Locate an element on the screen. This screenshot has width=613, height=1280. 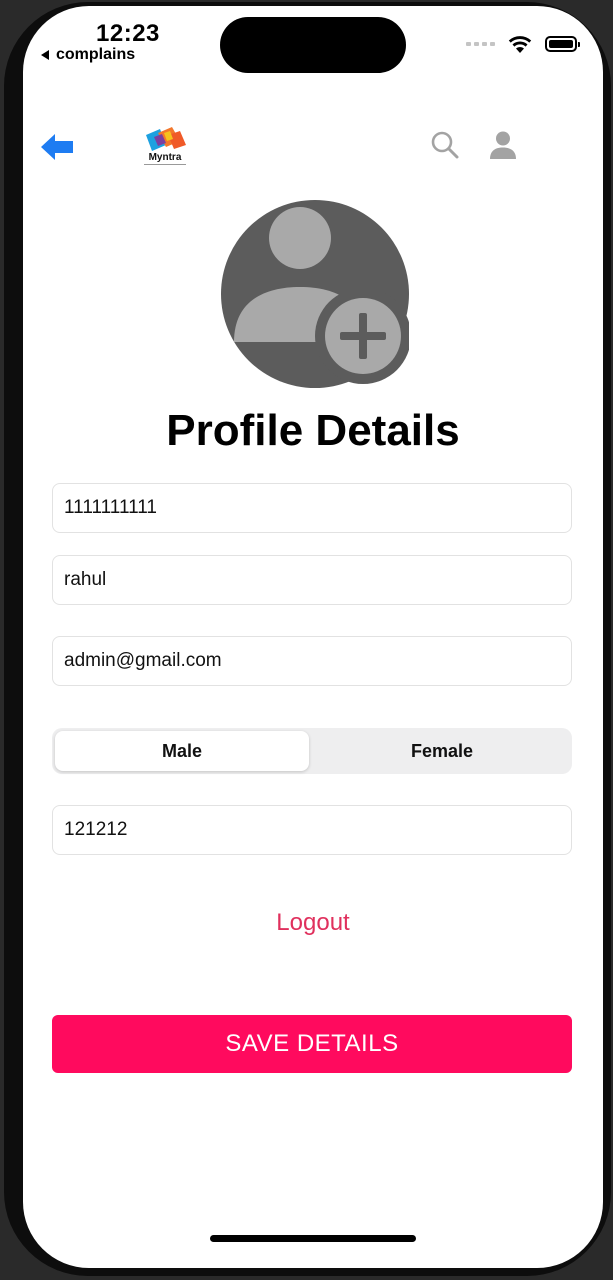
dynamic-island is located at coordinates (313, 45).